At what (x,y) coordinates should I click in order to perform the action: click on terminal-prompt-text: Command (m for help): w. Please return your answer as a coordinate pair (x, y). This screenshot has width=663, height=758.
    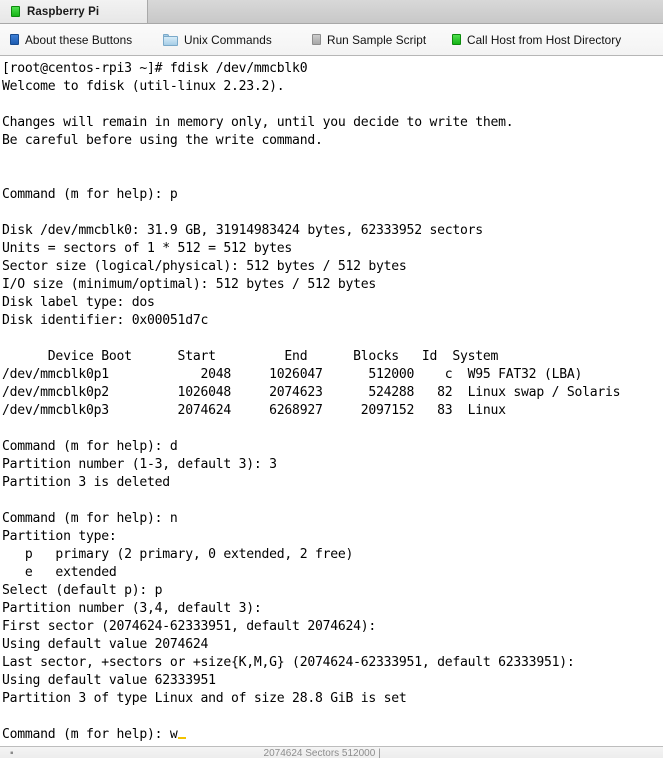
    Looking at the image, I should click on (90, 734).